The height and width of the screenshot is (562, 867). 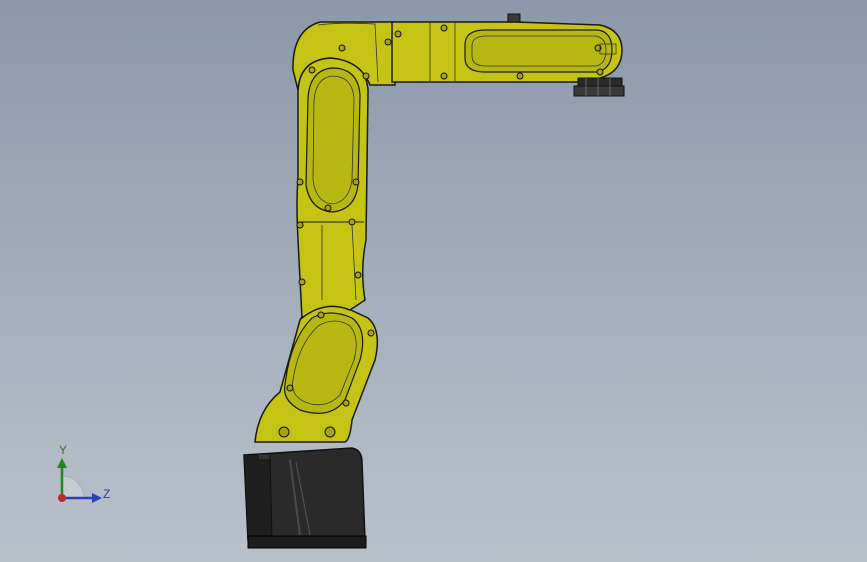 I want to click on z-axis-label: Z, so click(x=107, y=494).